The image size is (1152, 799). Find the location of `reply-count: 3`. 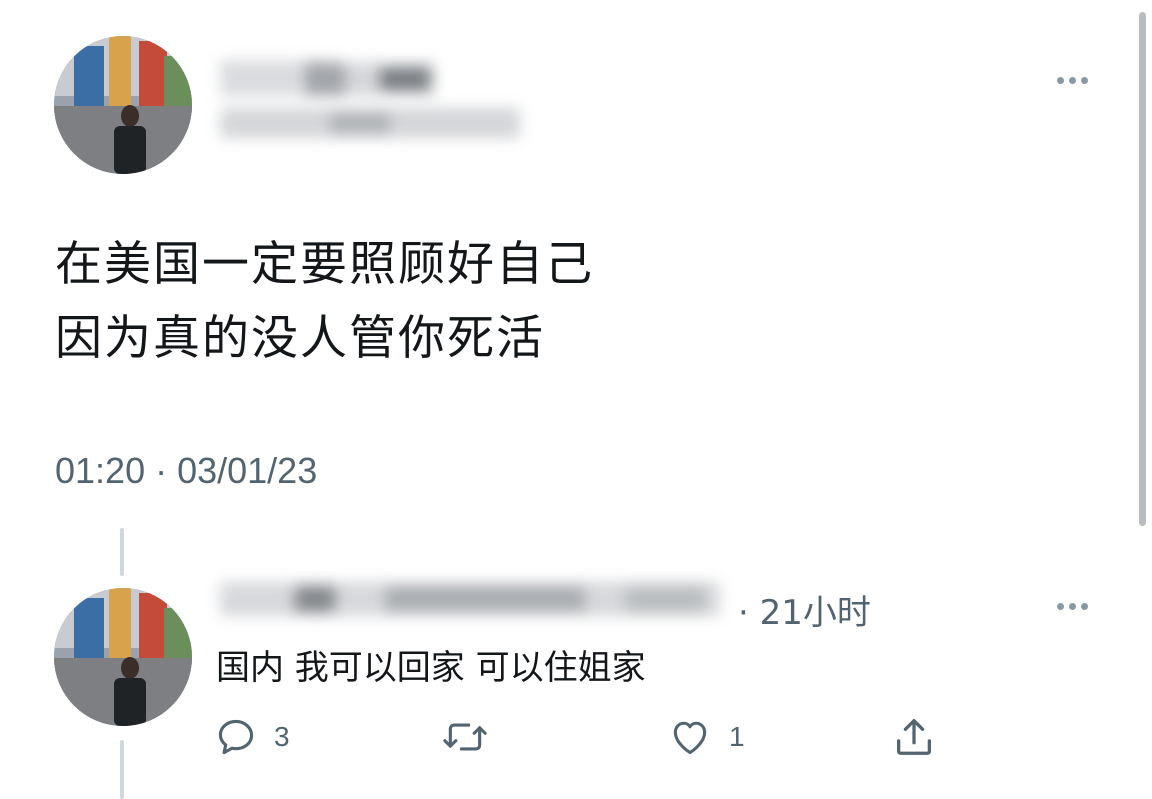

reply-count: 3 is located at coordinates (282, 736).